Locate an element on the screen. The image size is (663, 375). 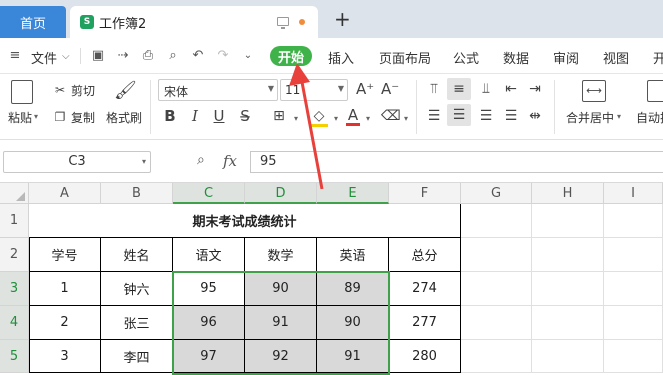
arrow-head is located at coordinates (299, 74).